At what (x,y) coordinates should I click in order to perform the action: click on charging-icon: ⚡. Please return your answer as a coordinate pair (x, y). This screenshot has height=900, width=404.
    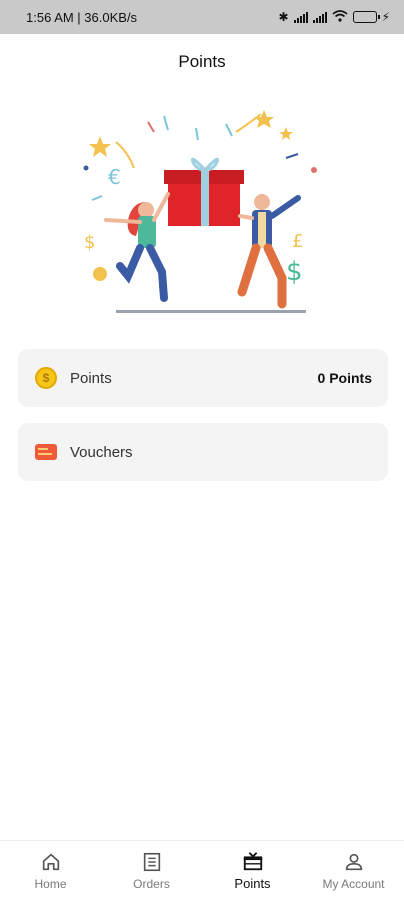
    Looking at the image, I should click on (385, 17).